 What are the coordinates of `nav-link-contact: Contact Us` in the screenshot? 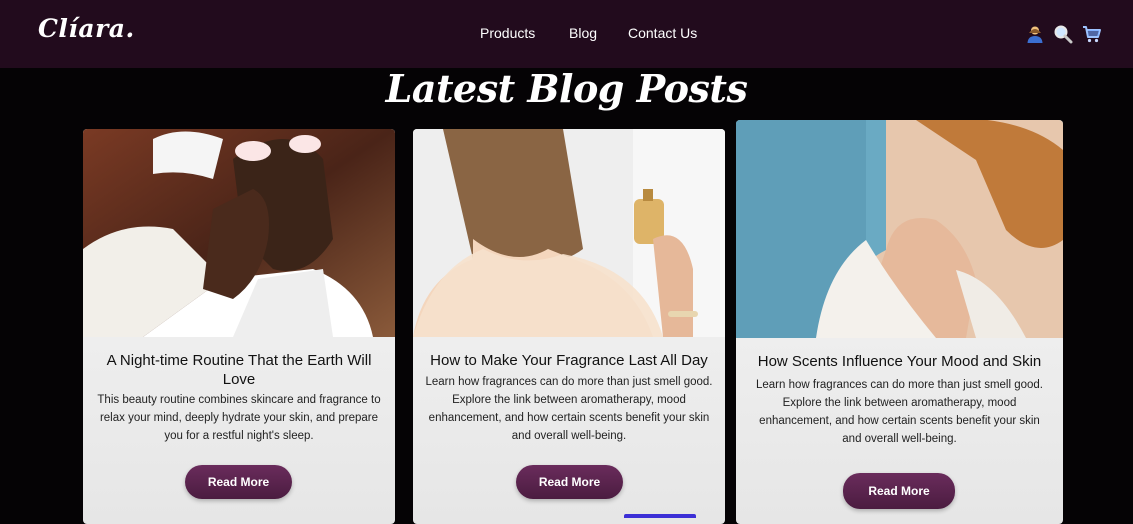 It's located at (662, 33).